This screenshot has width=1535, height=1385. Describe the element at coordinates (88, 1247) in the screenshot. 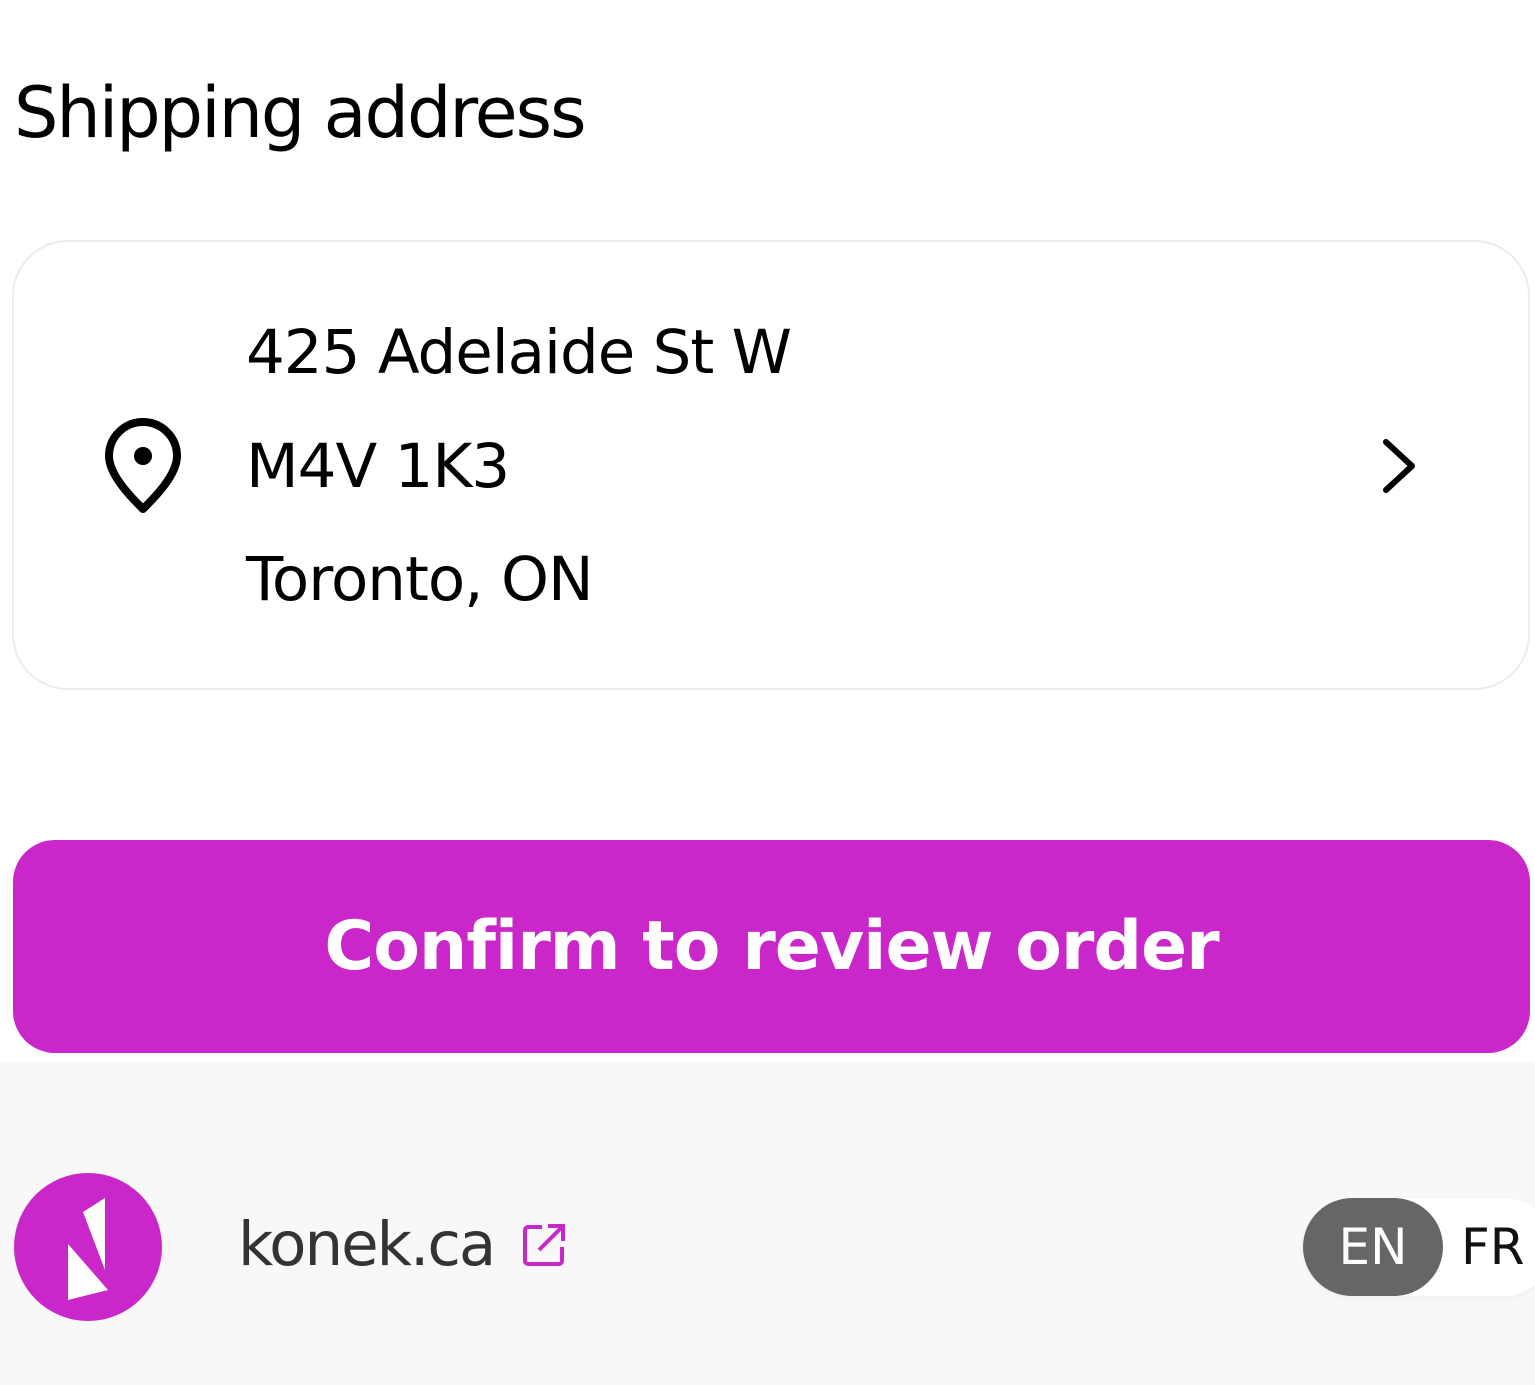

I see `konek-logo` at that location.